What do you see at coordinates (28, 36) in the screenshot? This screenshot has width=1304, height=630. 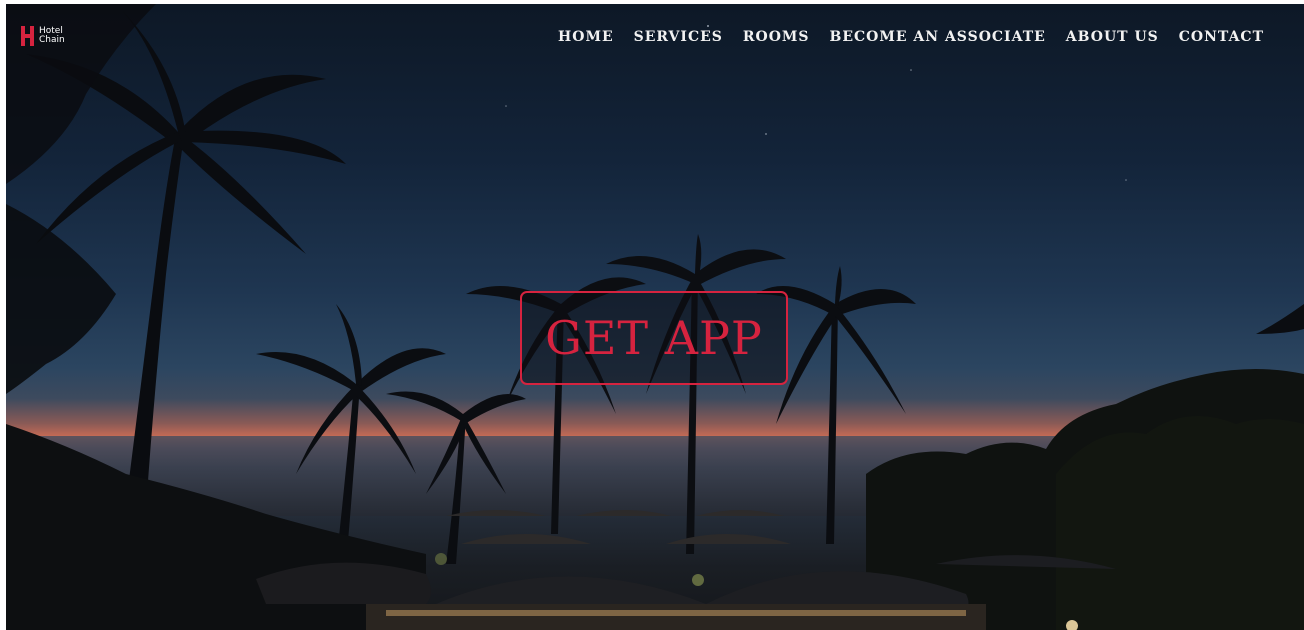 I see `hotel-chain-logo-icon` at bounding box center [28, 36].